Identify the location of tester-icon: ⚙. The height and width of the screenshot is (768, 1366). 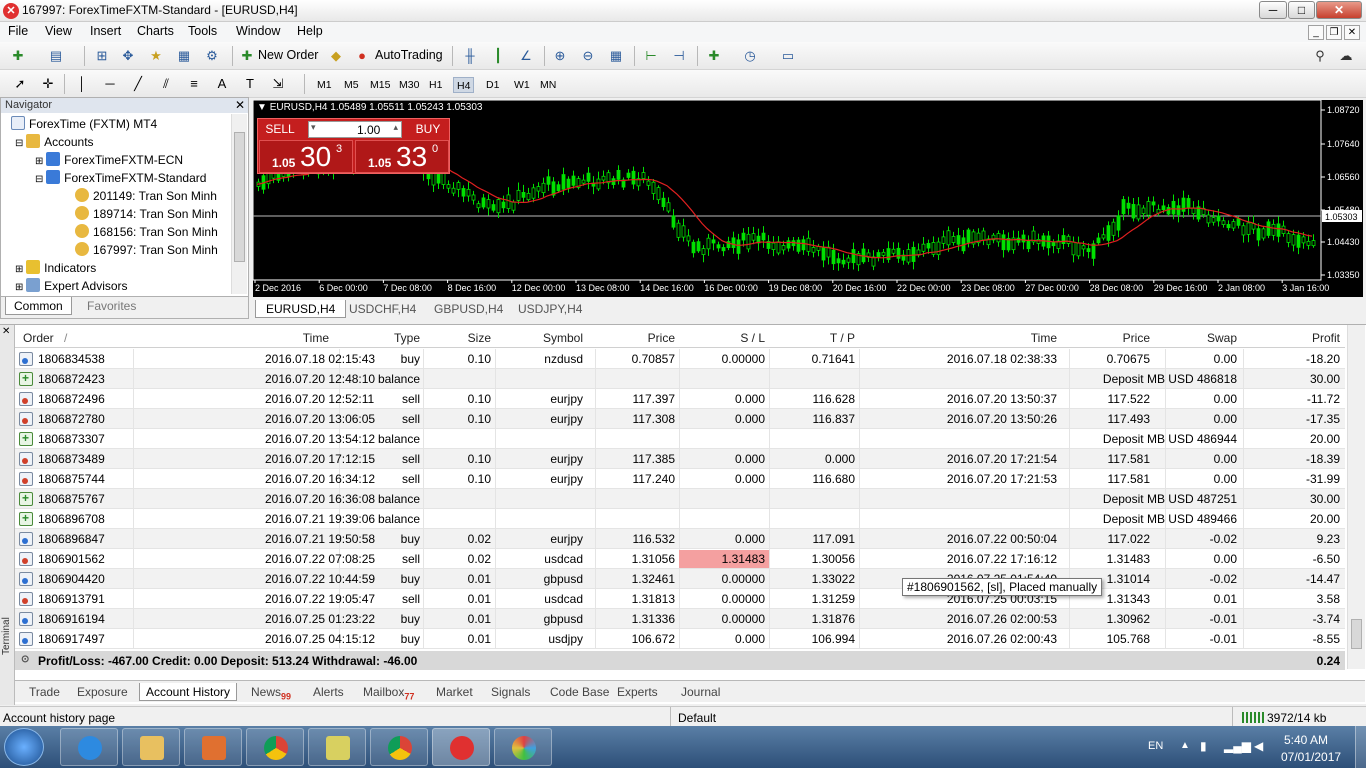
(212, 56).